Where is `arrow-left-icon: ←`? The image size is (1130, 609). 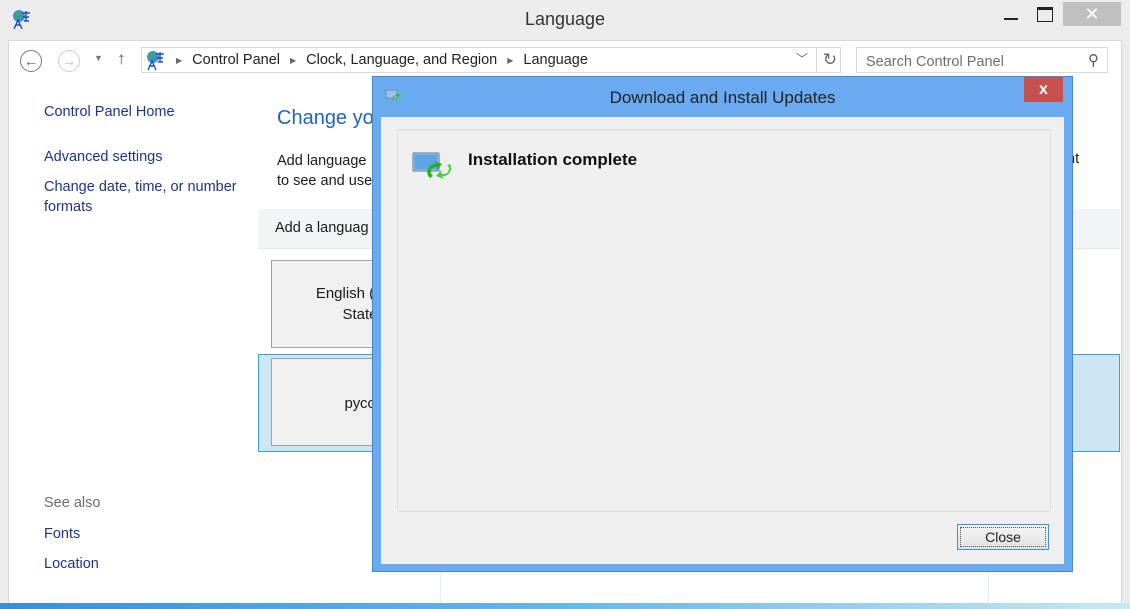 arrow-left-icon: ← is located at coordinates (31, 61).